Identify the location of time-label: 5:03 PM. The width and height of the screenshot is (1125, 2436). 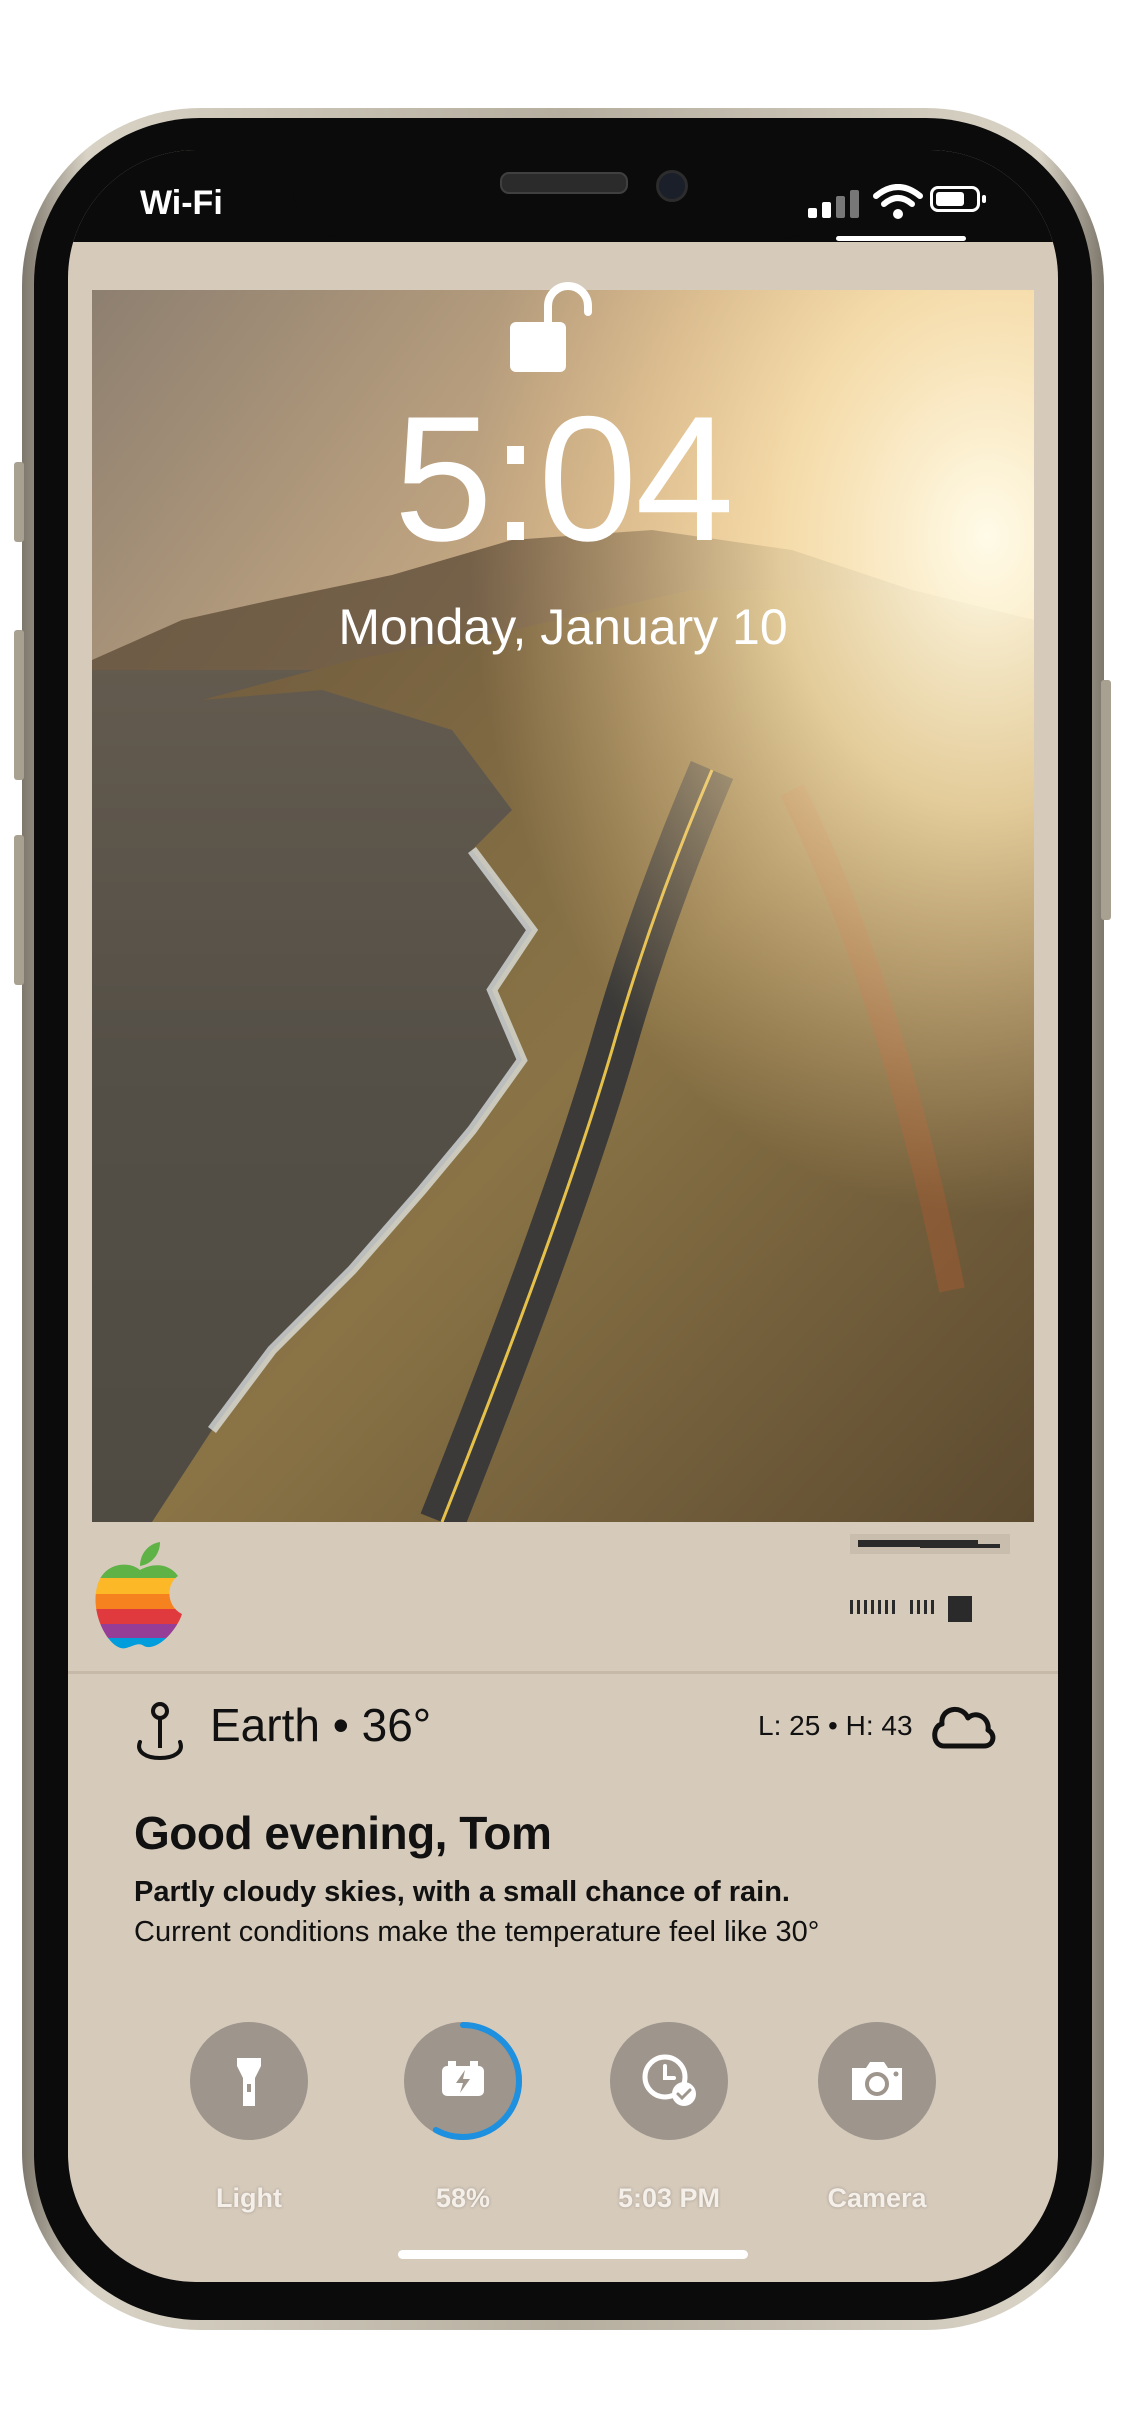
(669, 2198).